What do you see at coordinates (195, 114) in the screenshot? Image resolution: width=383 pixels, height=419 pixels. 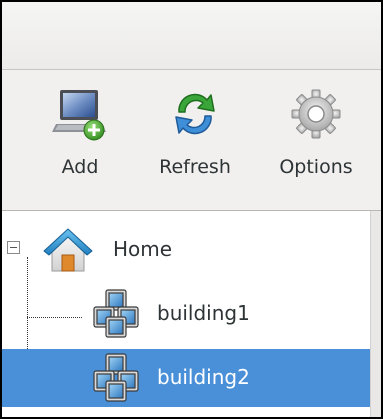 I see `refresh-icon` at bounding box center [195, 114].